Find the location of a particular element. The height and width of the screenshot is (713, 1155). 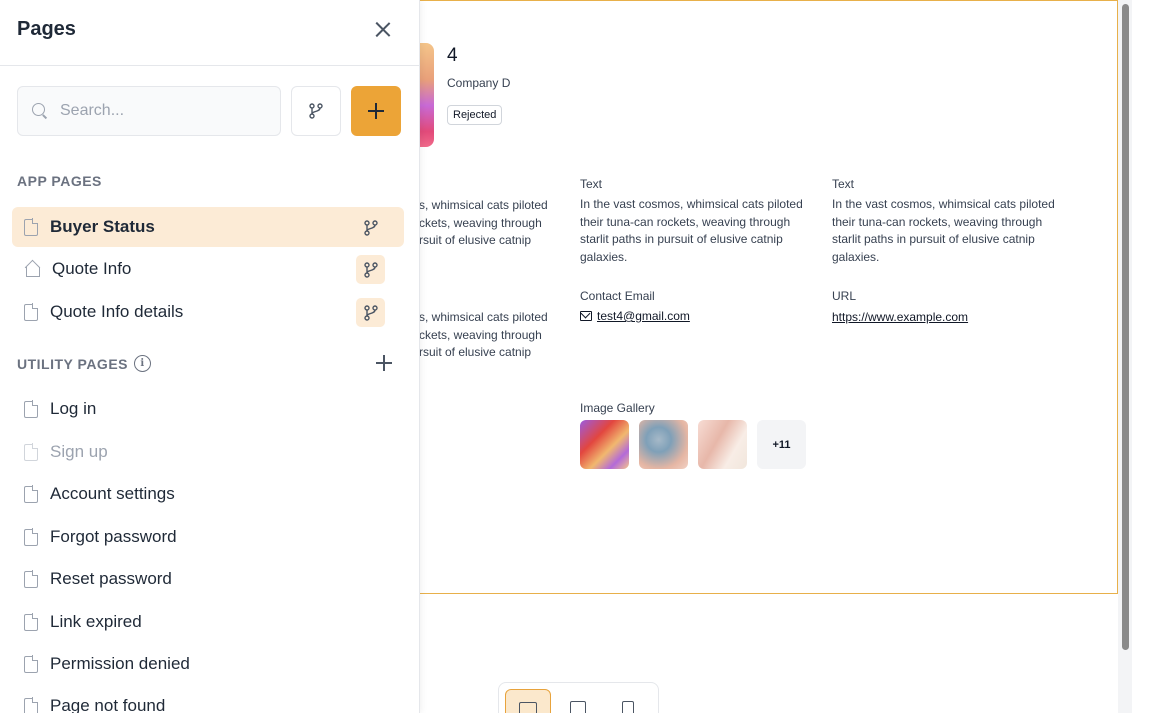

page-item-link-expired: Link expired is located at coordinates (208, 622).